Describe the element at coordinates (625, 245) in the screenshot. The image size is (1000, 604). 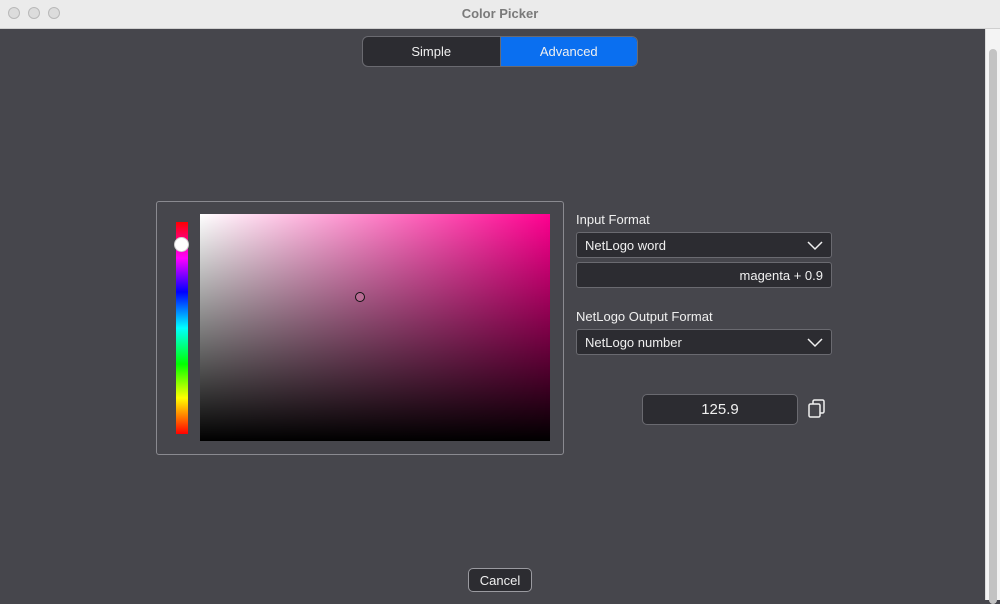
I see `input-format-selected: NetLogo word` at that location.